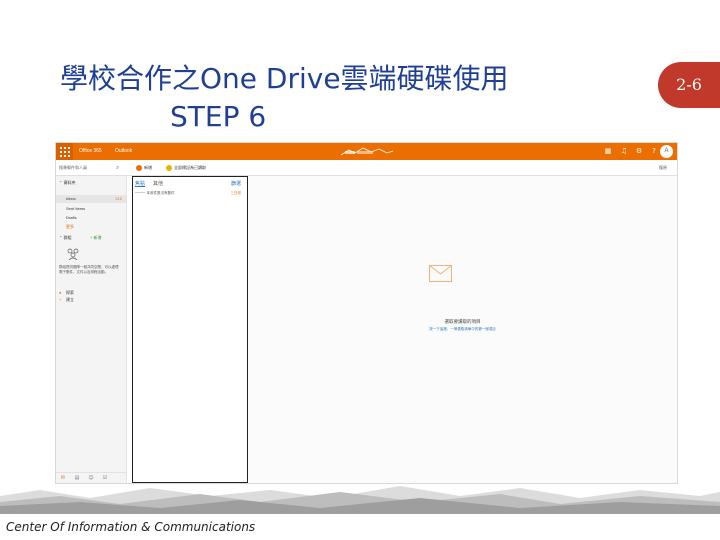 This screenshot has height=540, width=720. I want to click on empty-state-hint: 按一下這裡，一律選取清單中的第一個項目, so click(462, 329).